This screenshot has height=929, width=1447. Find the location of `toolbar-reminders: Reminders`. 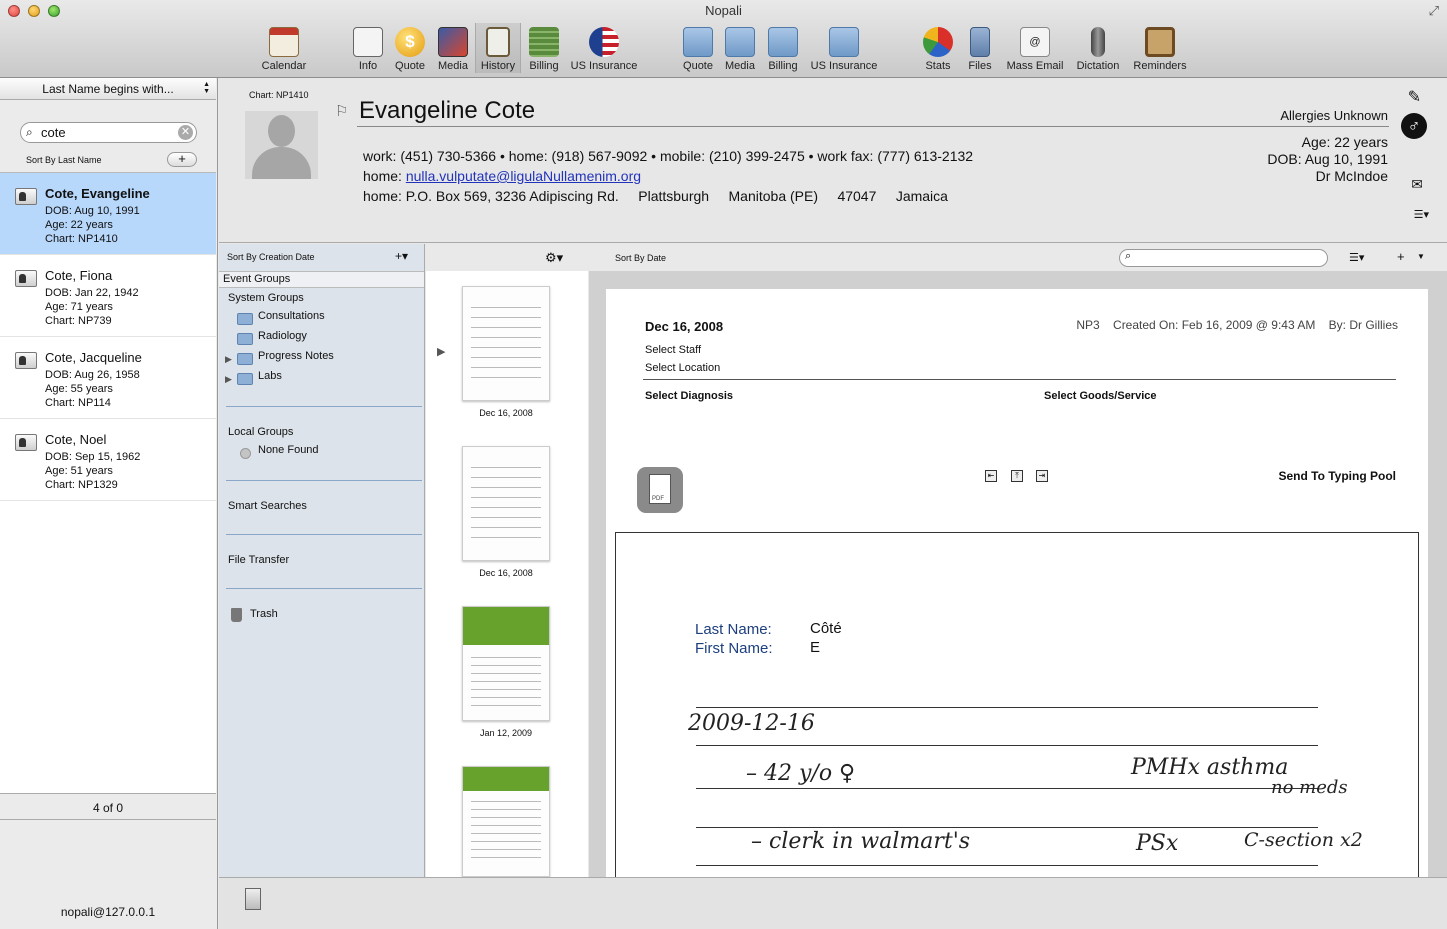

toolbar-reminders: Reminders is located at coordinates (1160, 49).